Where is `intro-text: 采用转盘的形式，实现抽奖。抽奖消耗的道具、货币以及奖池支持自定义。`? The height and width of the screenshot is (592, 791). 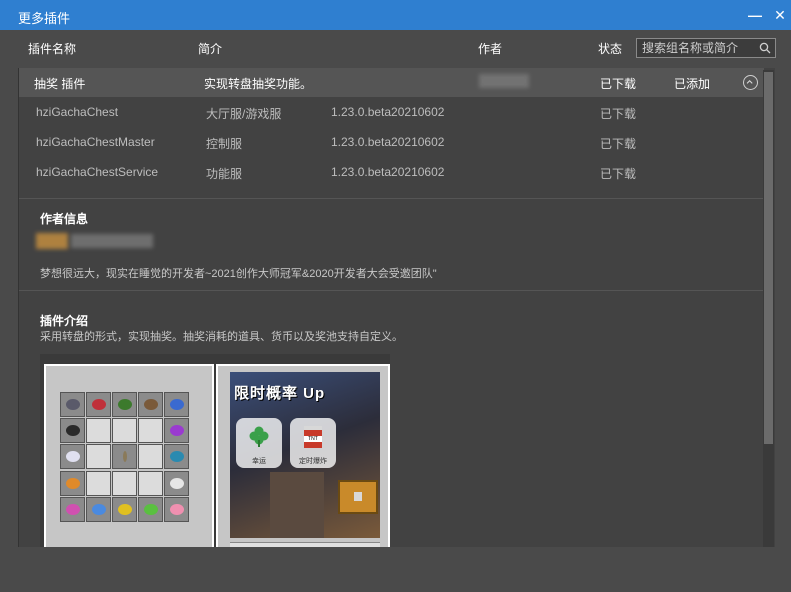 intro-text: 采用转盘的形式，实现抽奖。抽奖消耗的道具、货币以及奖池支持自定义。 is located at coordinates (221, 337).